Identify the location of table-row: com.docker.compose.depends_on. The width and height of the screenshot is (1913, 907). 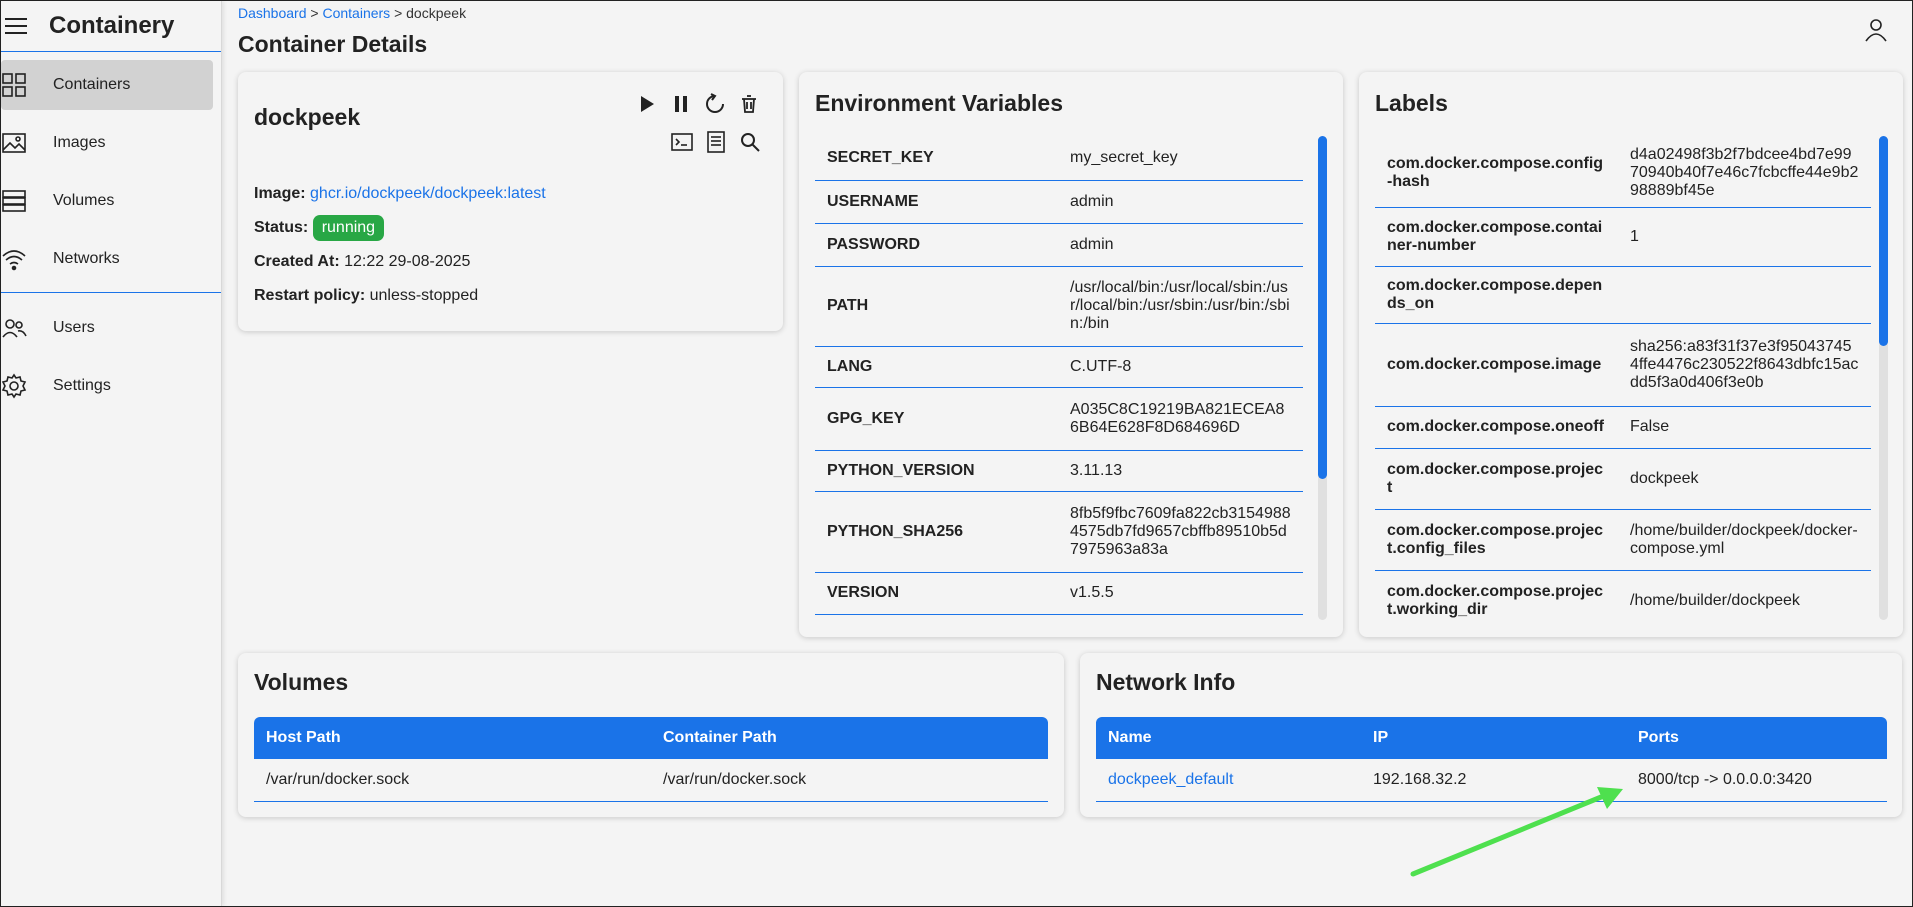
(1623, 295).